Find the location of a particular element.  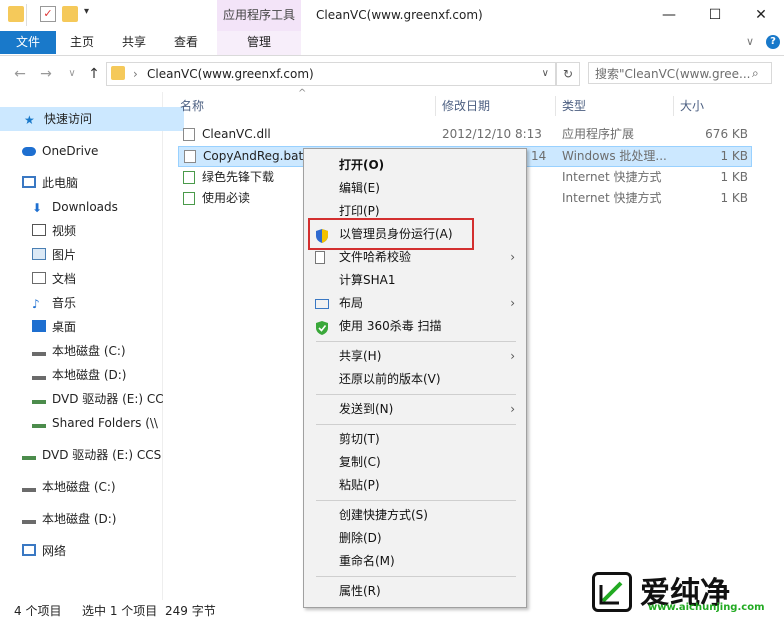

forward-arrow-icon: → is located at coordinates (46, 74).